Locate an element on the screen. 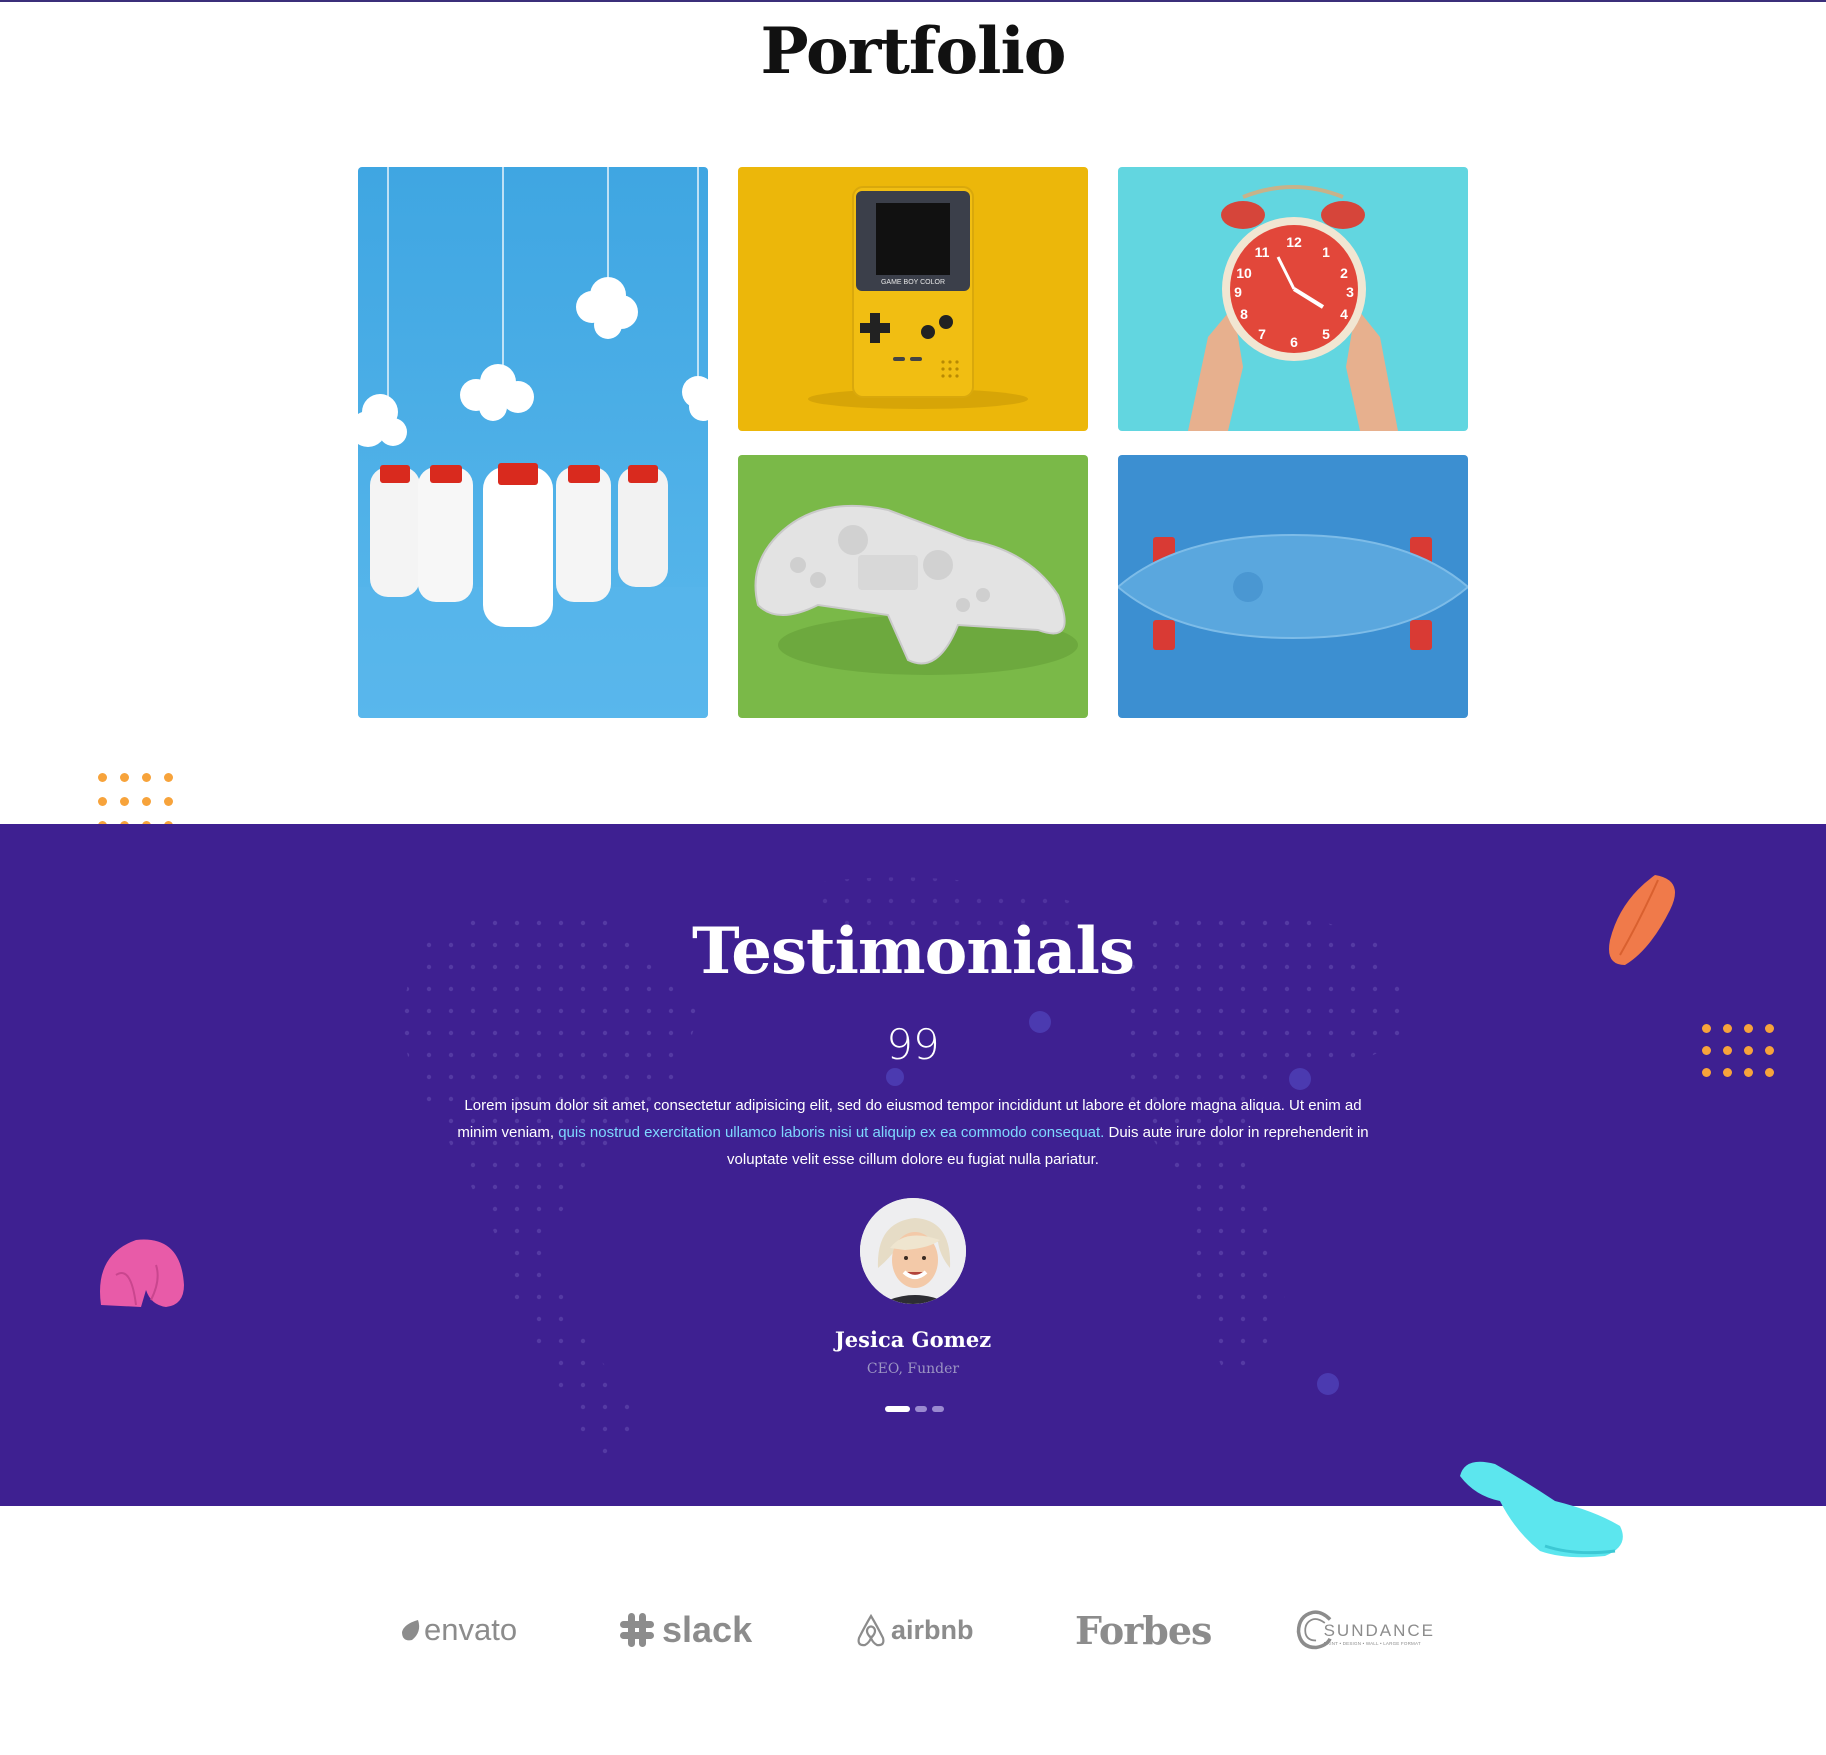 Image resolution: width=1826 pixels, height=1755 pixels. portfolio-item-milk-bottles is located at coordinates (533, 442).